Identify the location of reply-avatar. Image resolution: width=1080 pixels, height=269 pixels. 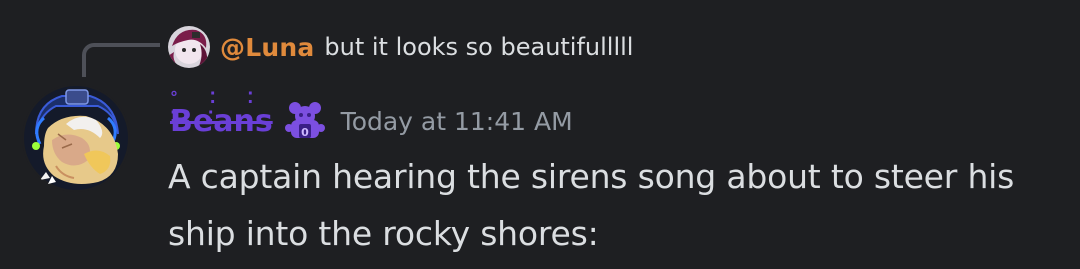
(189, 47).